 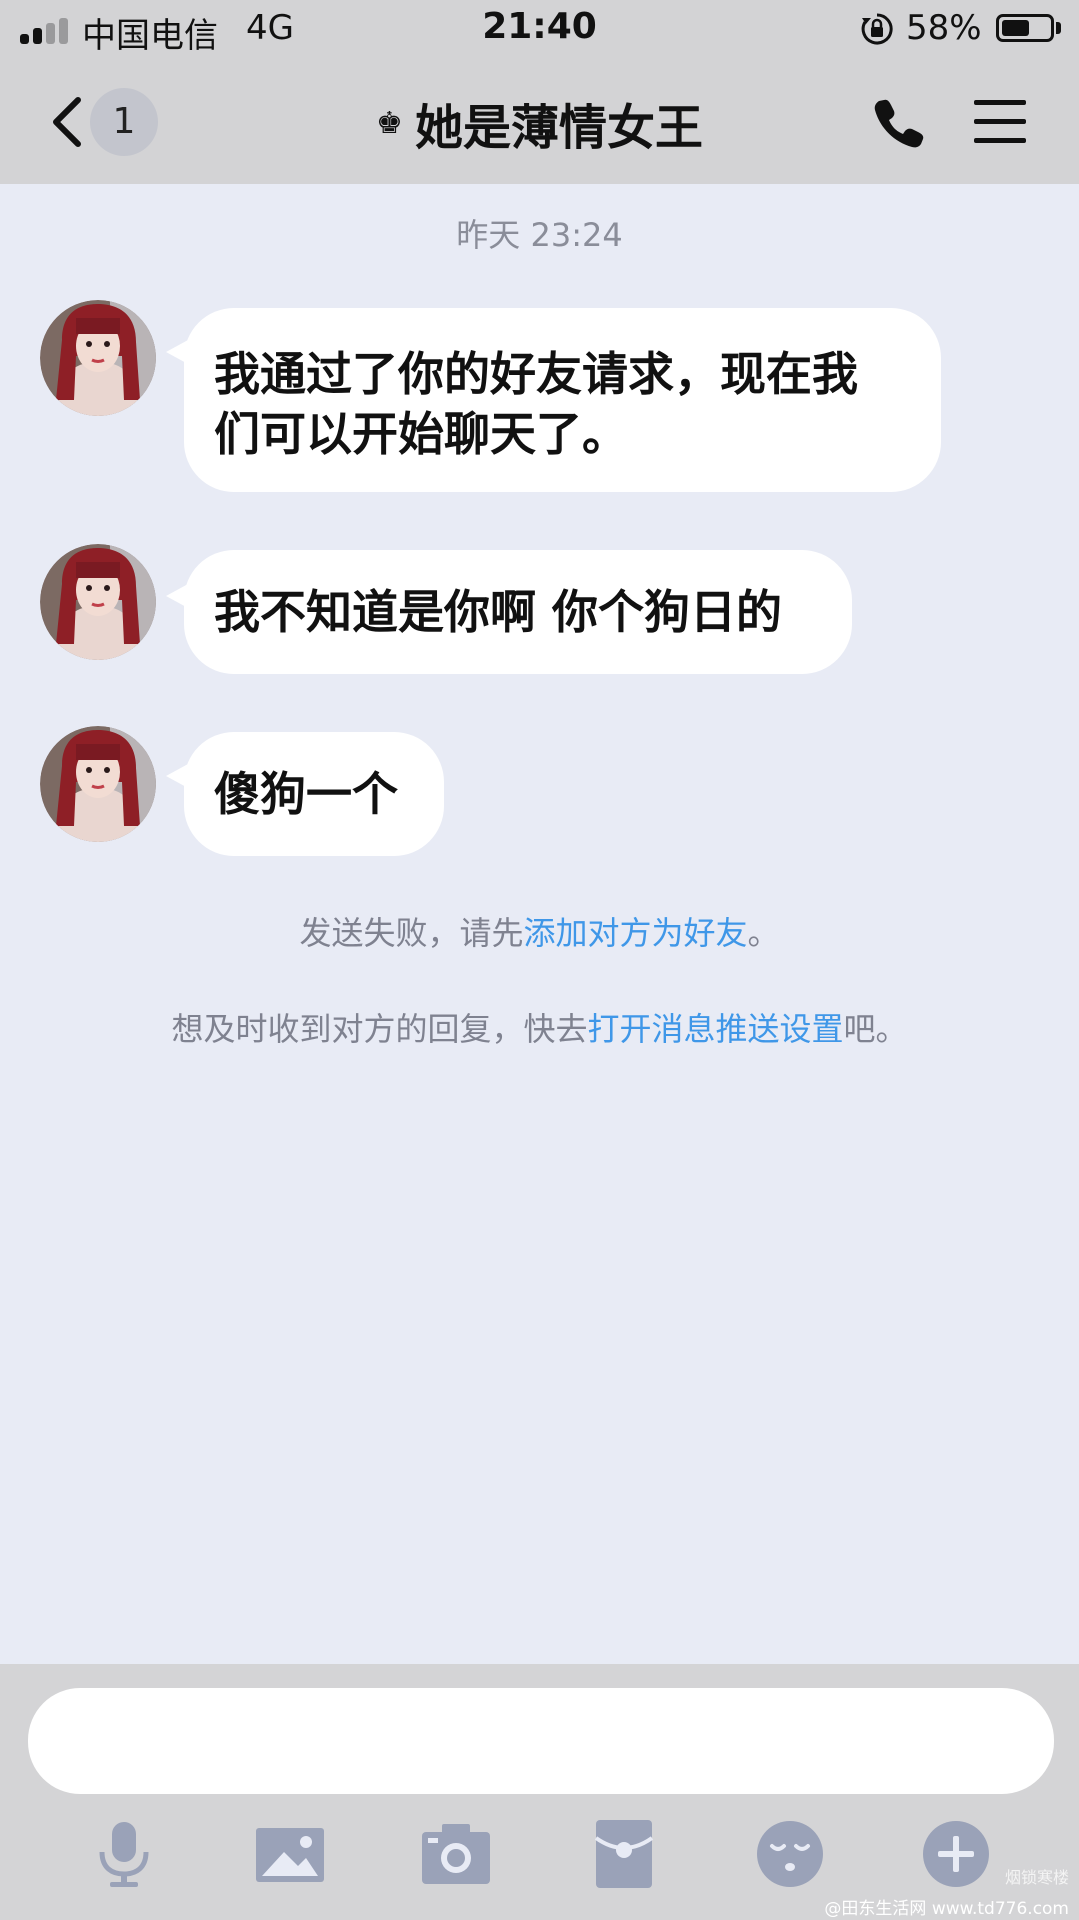 What do you see at coordinates (379, 1029) in the screenshot?
I see `notice-text: 想及时收到对方的回复，快去` at bounding box center [379, 1029].